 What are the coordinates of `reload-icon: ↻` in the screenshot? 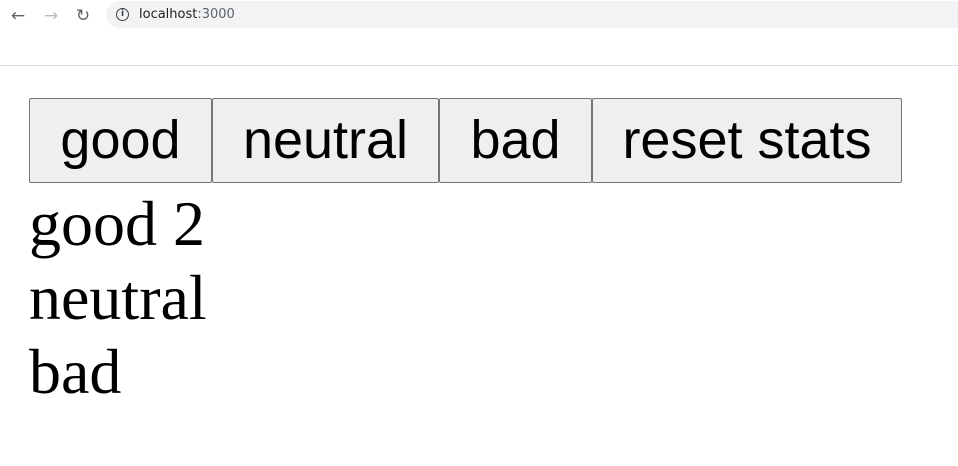 It's located at (83, 16).